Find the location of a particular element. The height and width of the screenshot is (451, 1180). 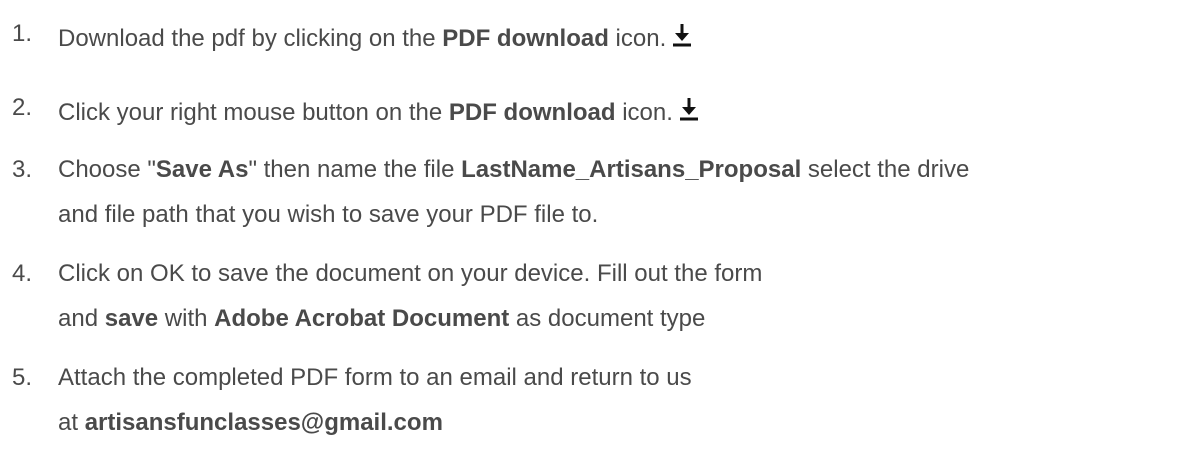

step-number: 3. is located at coordinates (22, 169).